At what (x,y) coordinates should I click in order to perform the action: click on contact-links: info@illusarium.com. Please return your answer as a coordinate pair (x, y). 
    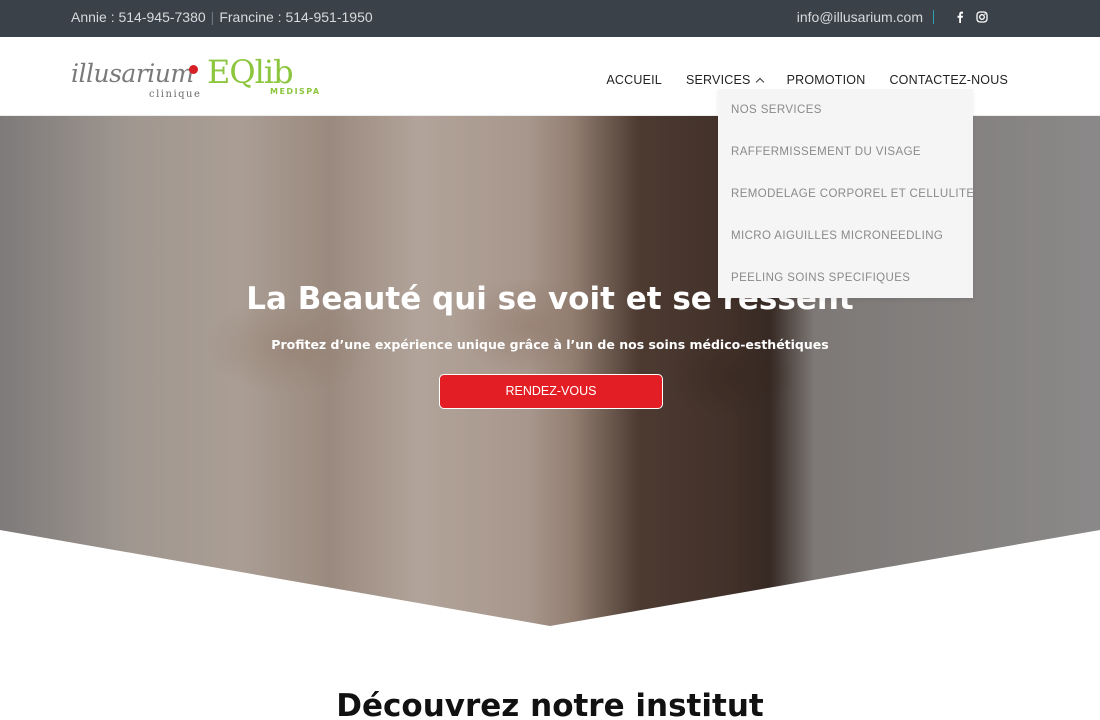
    Looking at the image, I should click on (893, 17).